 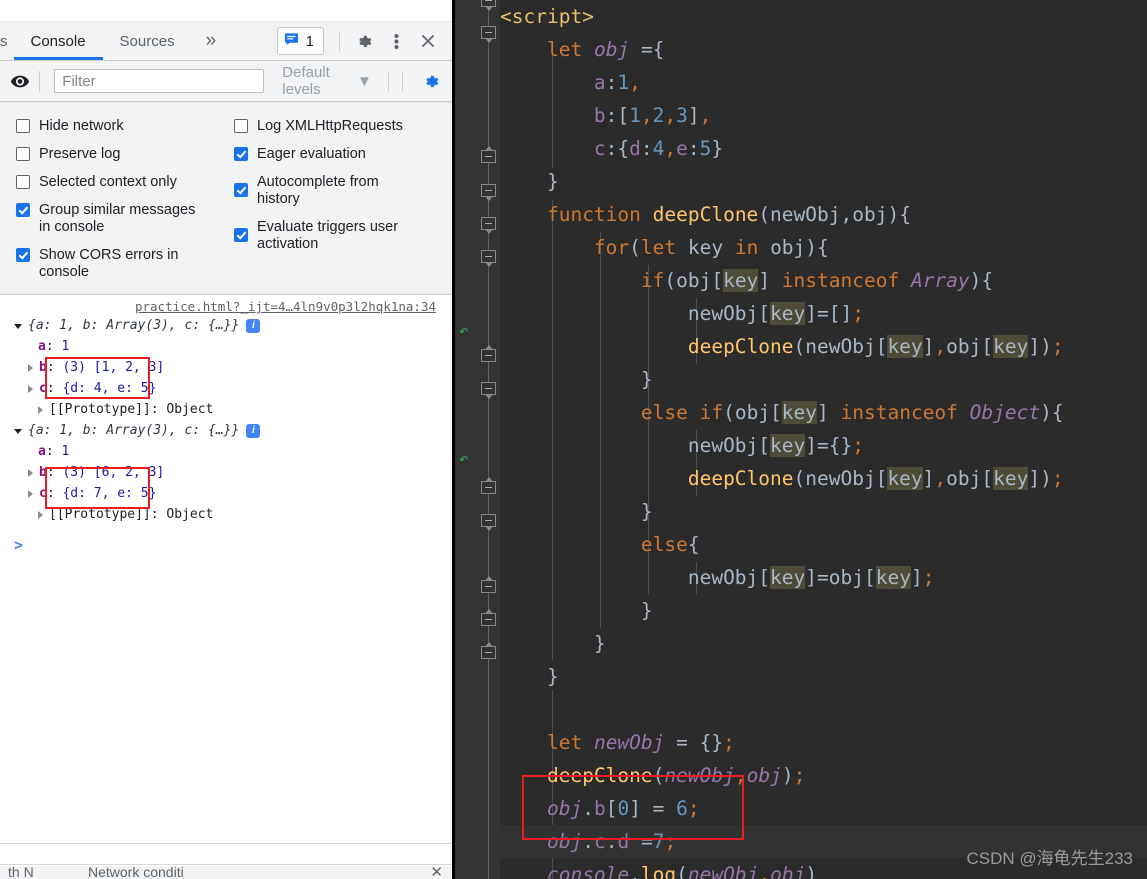 I want to click on prop-value: Object, so click(x=190, y=514).